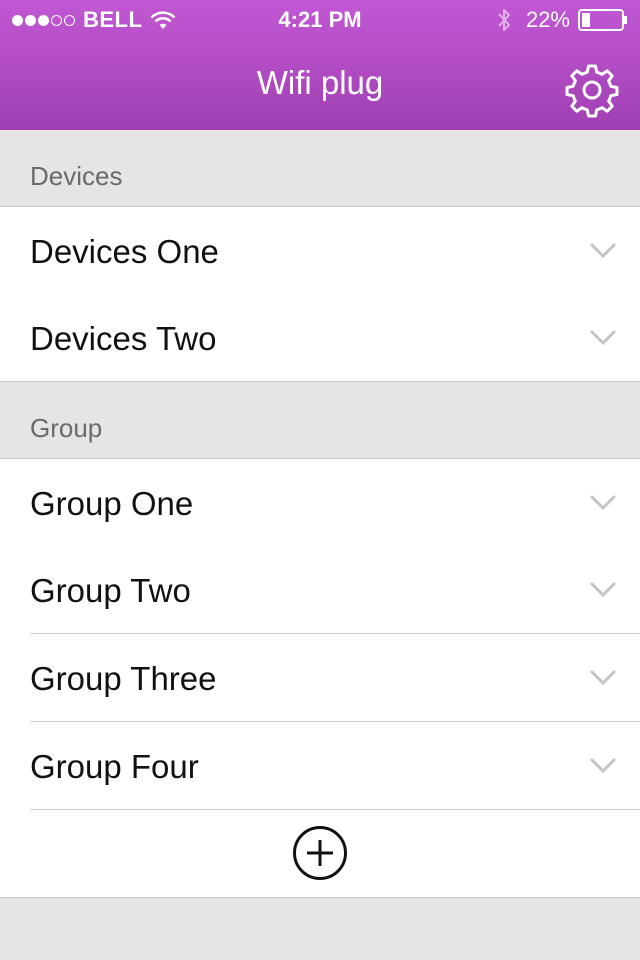 This screenshot has height=960, width=640. I want to click on top-bar: BELL 4:21 PM 22% Wifi plug, so click(320, 65).